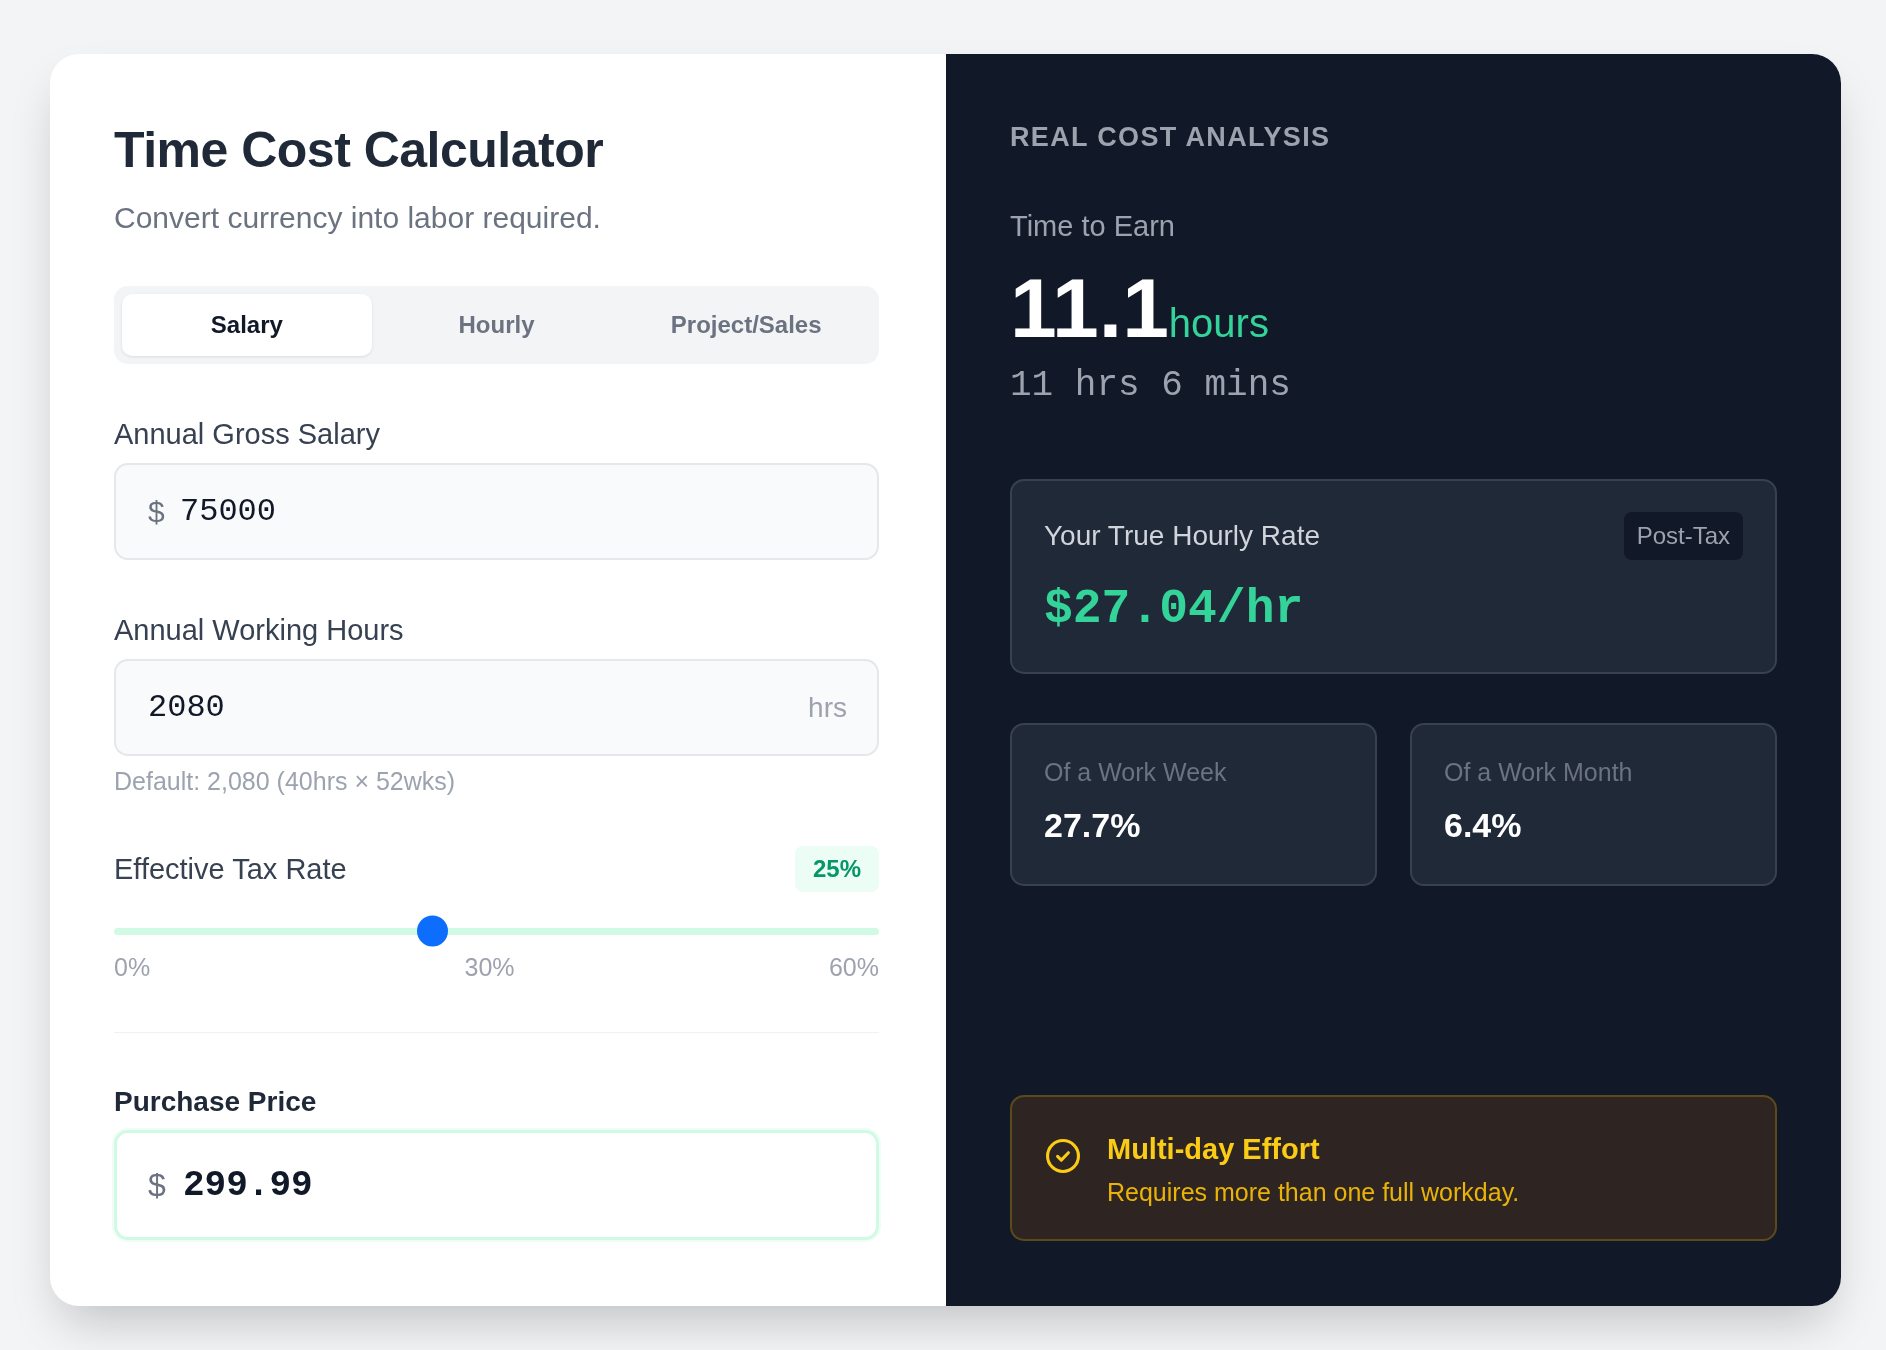 The height and width of the screenshot is (1350, 1886). Describe the element at coordinates (1174, 609) in the screenshot. I see `rate-value: $27.04/hr` at that location.